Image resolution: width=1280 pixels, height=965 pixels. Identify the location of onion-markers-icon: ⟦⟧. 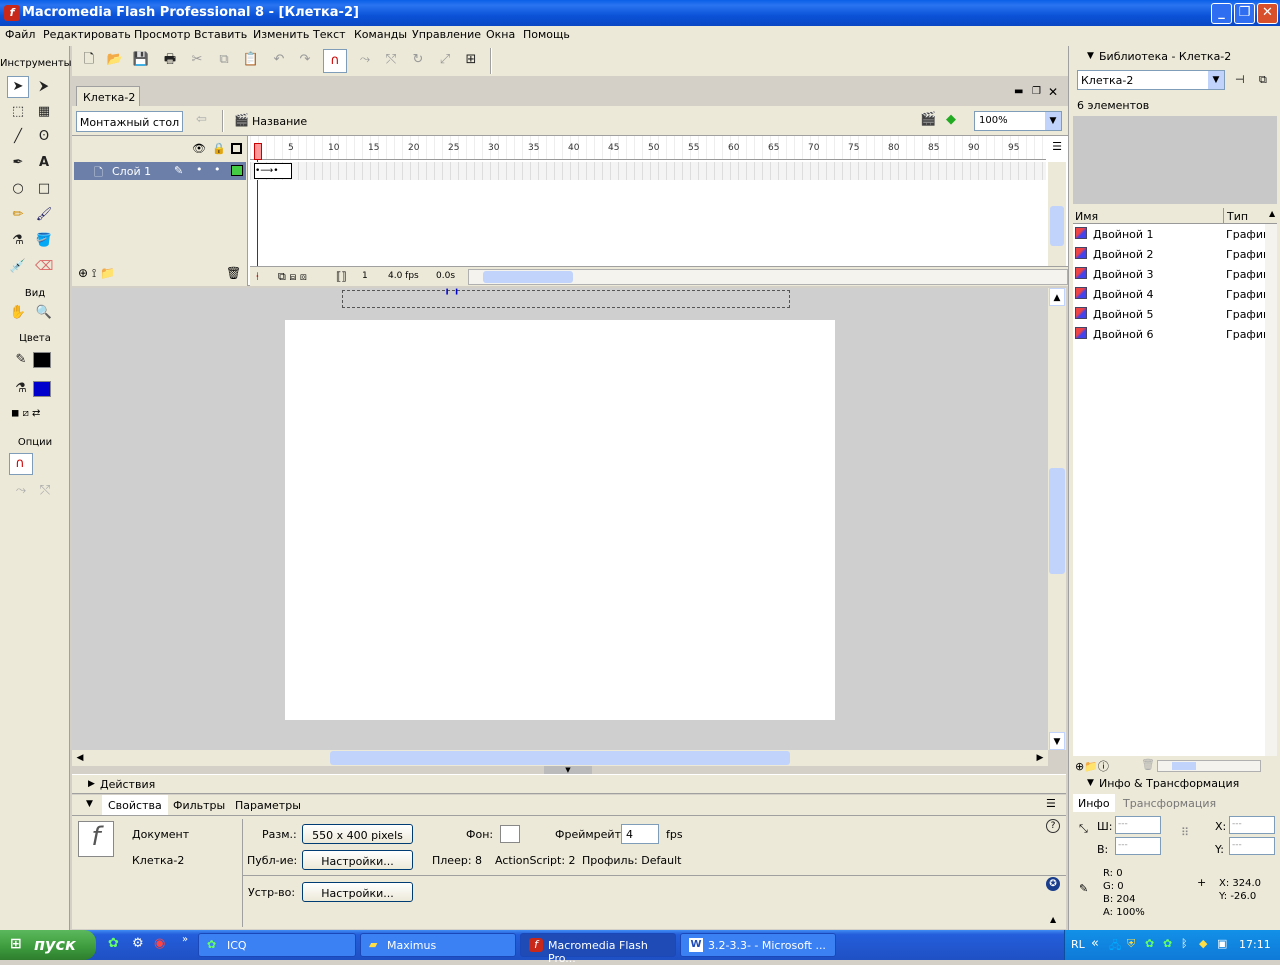
(341, 276).